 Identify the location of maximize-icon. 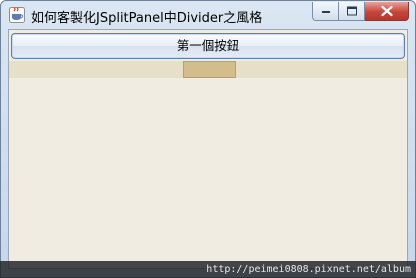
(351, 11).